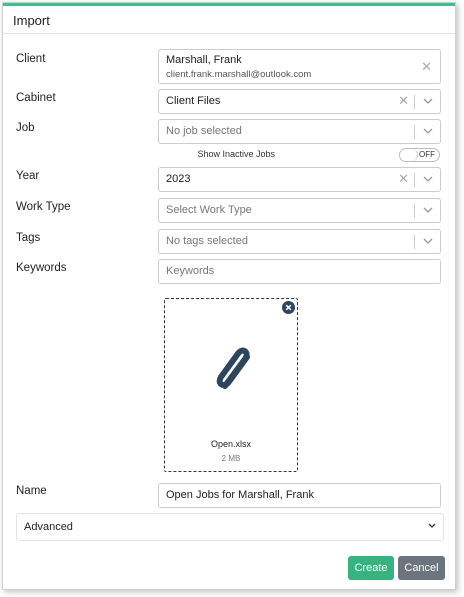  What do you see at coordinates (190, 271) in the screenshot?
I see `keywords-placeholder: Keywords` at bounding box center [190, 271].